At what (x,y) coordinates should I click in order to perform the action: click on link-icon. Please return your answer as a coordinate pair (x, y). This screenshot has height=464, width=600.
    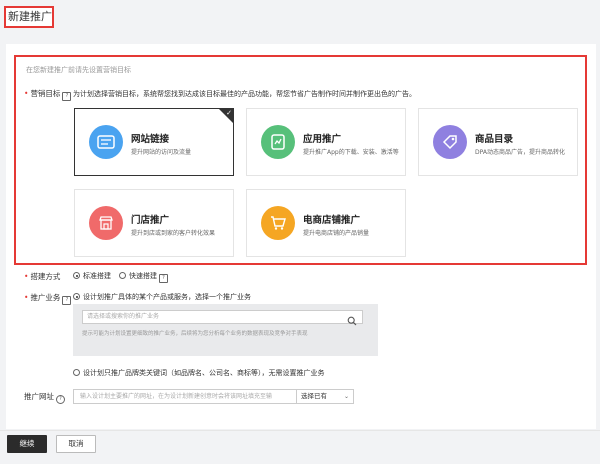
    Looking at the image, I should click on (106, 142).